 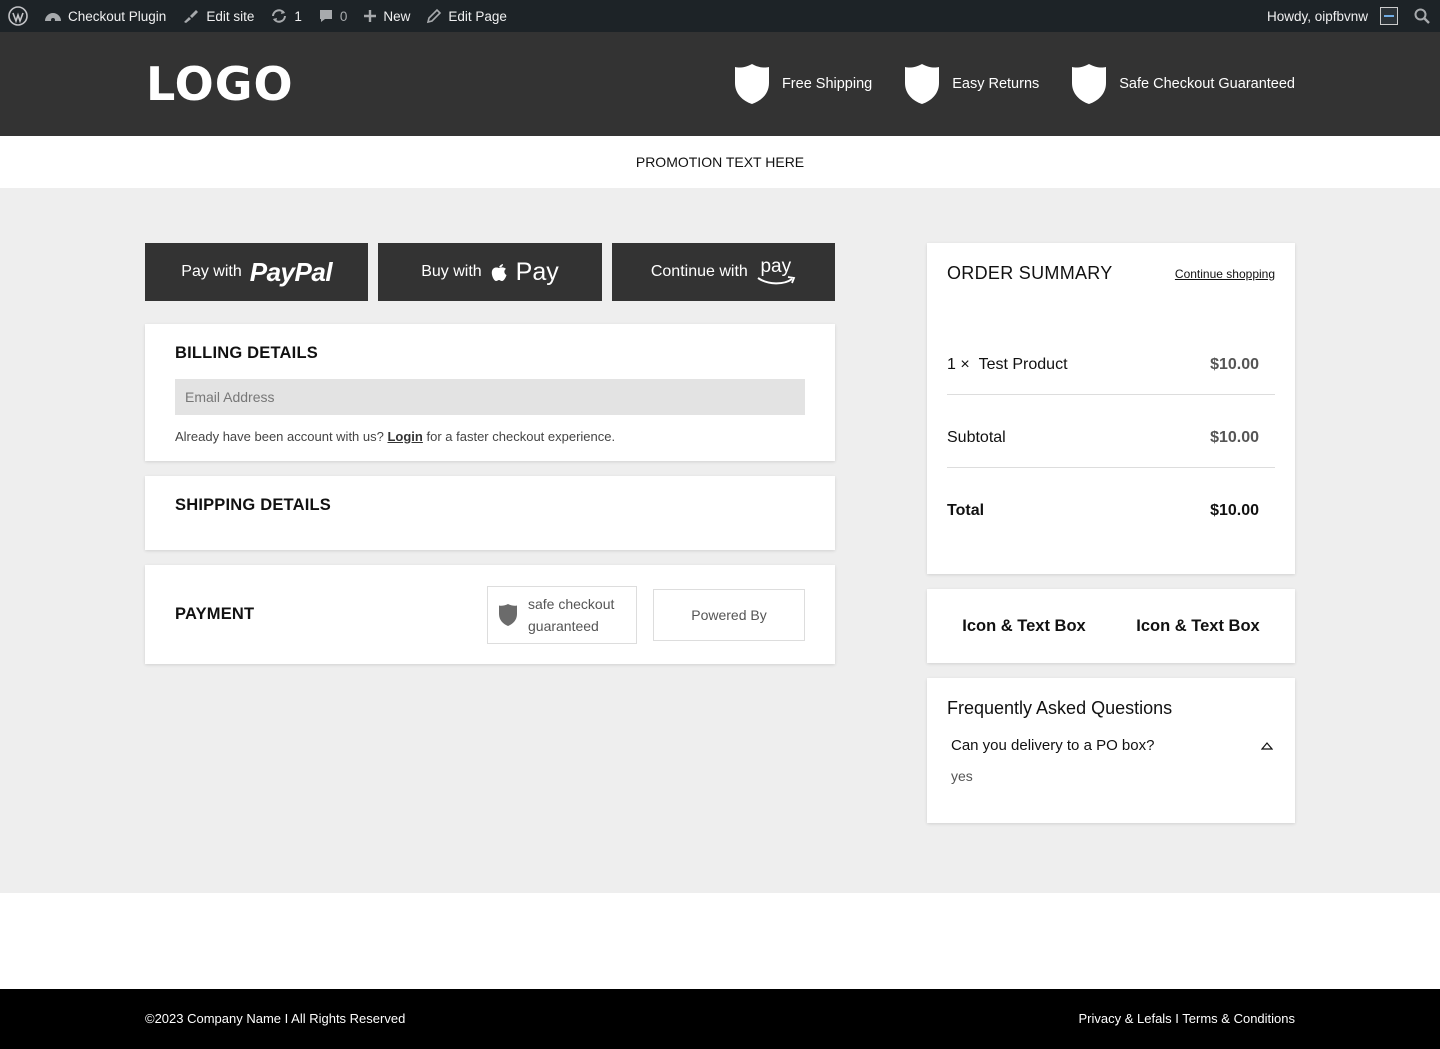 What do you see at coordinates (1023, 364) in the screenshot?
I see `item-name: Test Product` at bounding box center [1023, 364].